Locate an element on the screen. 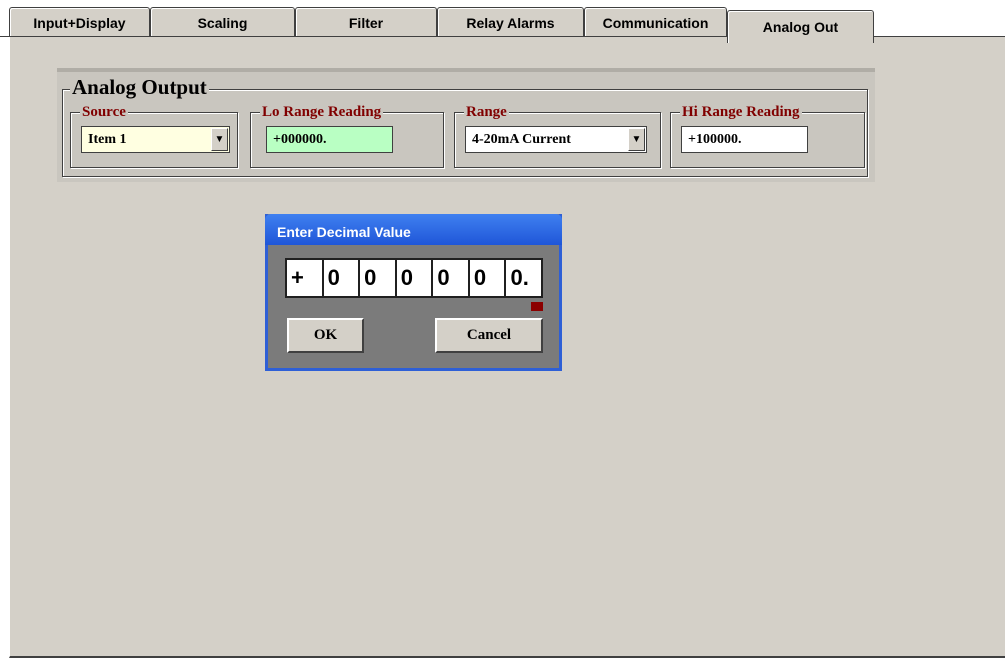 The width and height of the screenshot is (1005, 658). digit-entry: + 0 0 0 0 0 0. is located at coordinates (414, 278).